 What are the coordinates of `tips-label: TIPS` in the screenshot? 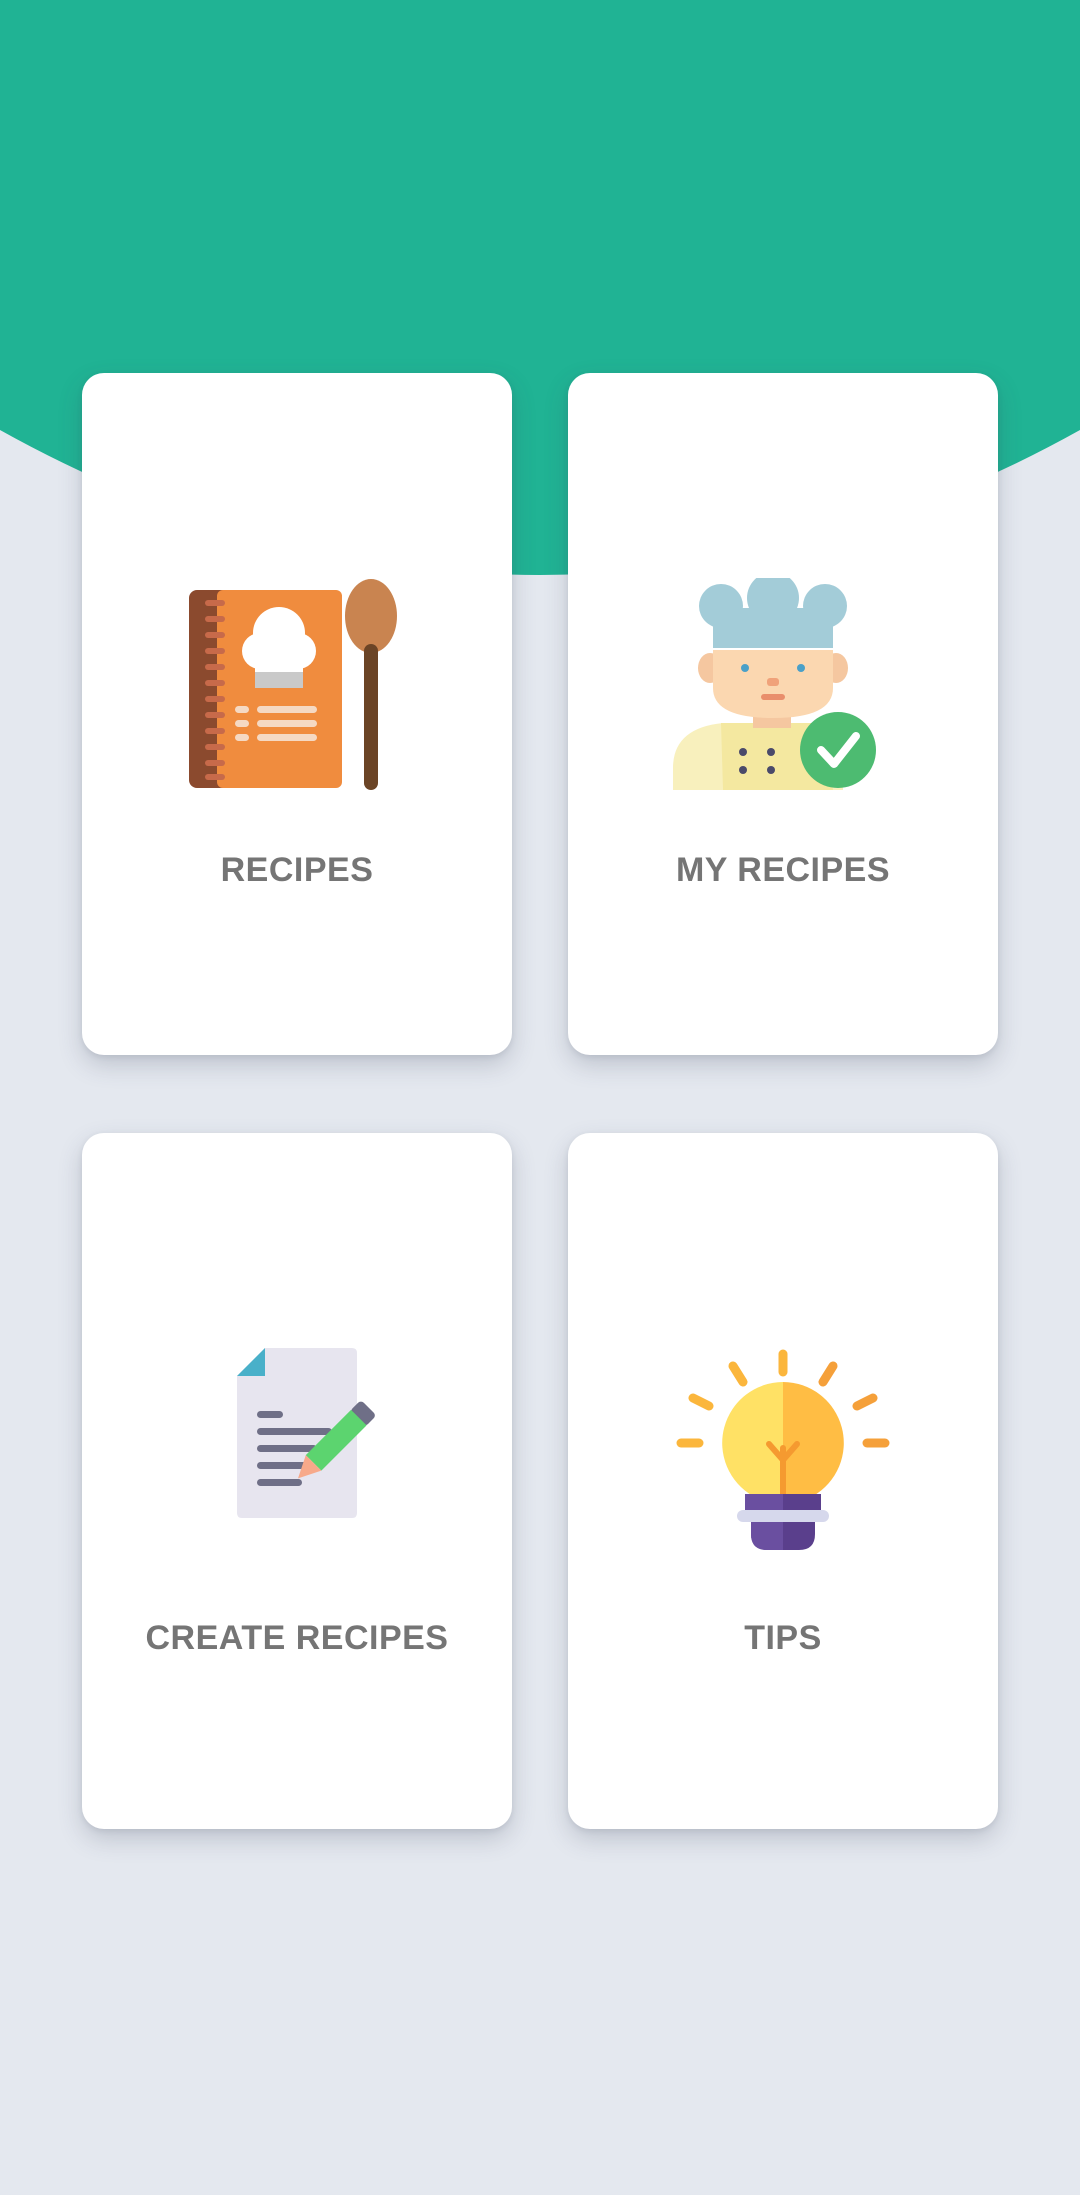 It's located at (783, 1638).